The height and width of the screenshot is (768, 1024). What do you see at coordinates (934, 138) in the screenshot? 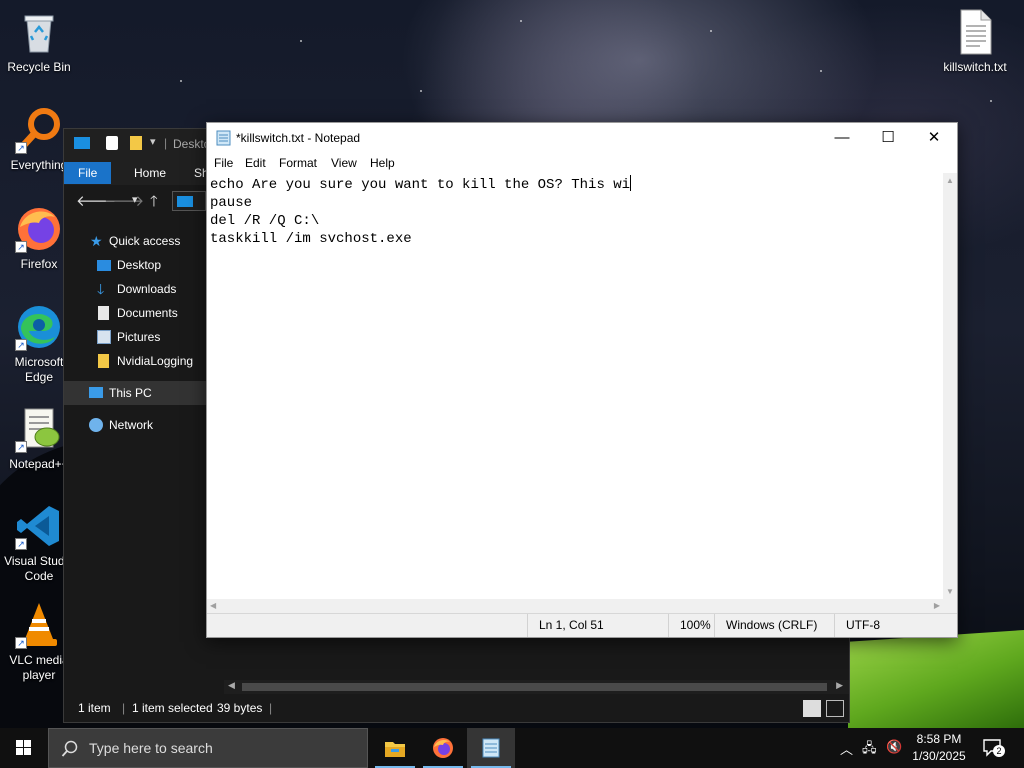
I see `close-button: ✕` at bounding box center [934, 138].